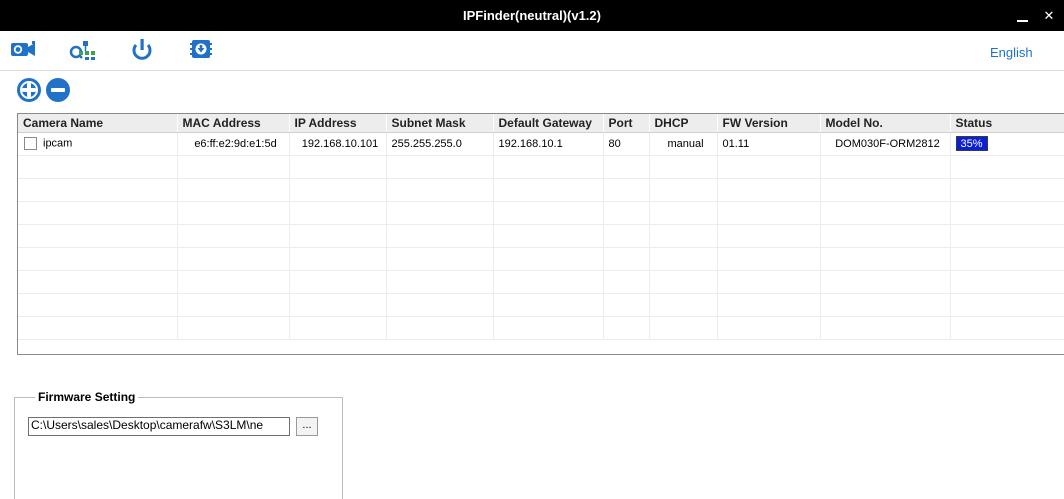  Describe the element at coordinates (338, 123) in the screenshot. I see `column-header: IP Address` at that location.